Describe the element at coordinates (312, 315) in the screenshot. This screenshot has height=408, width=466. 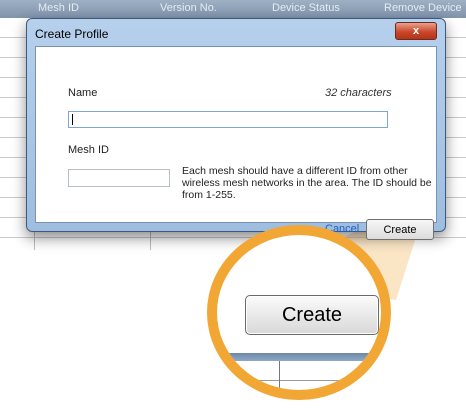
I see `create-button-zoomed: Create` at that location.